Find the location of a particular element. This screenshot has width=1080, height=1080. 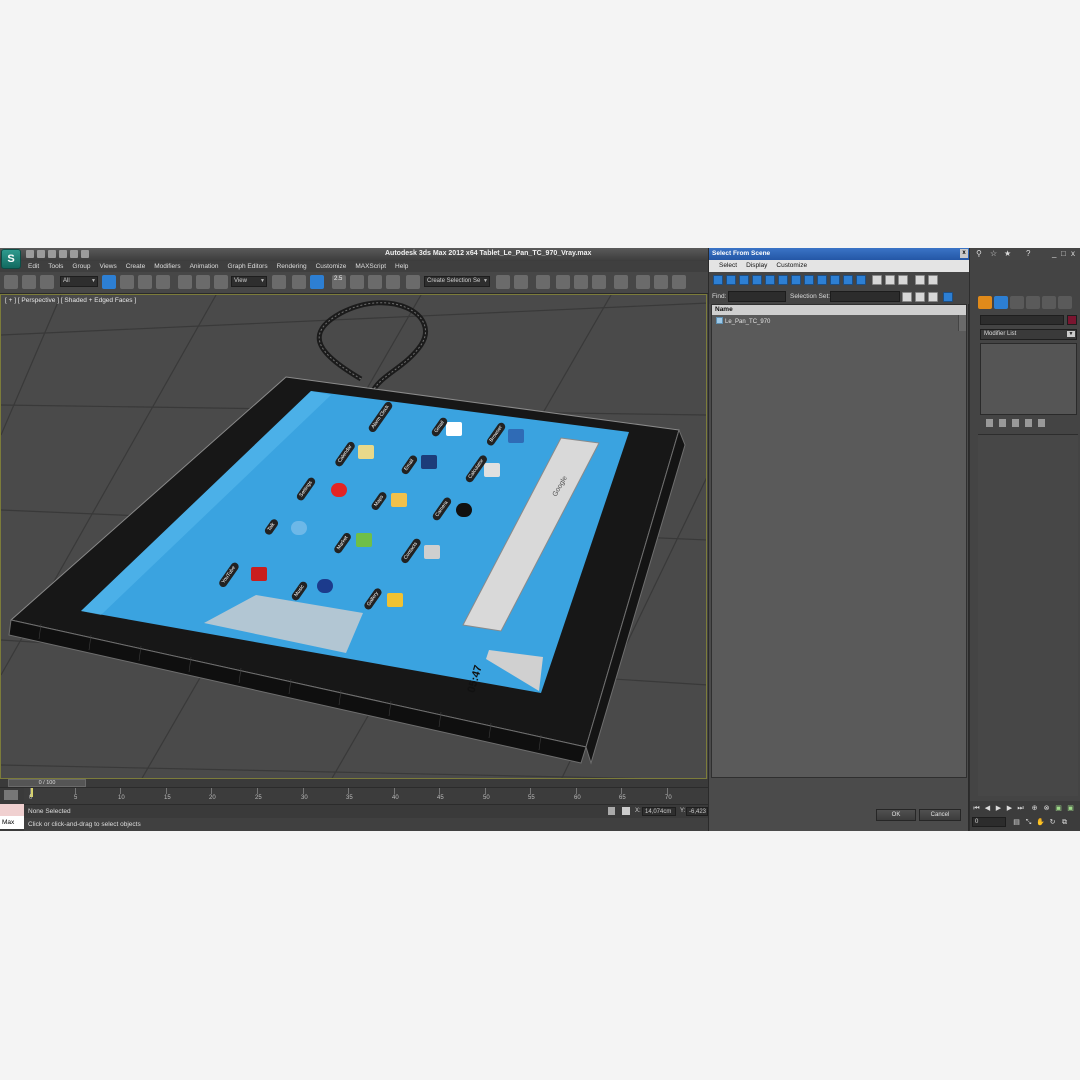

align-icon is located at coordinates (521, 282).